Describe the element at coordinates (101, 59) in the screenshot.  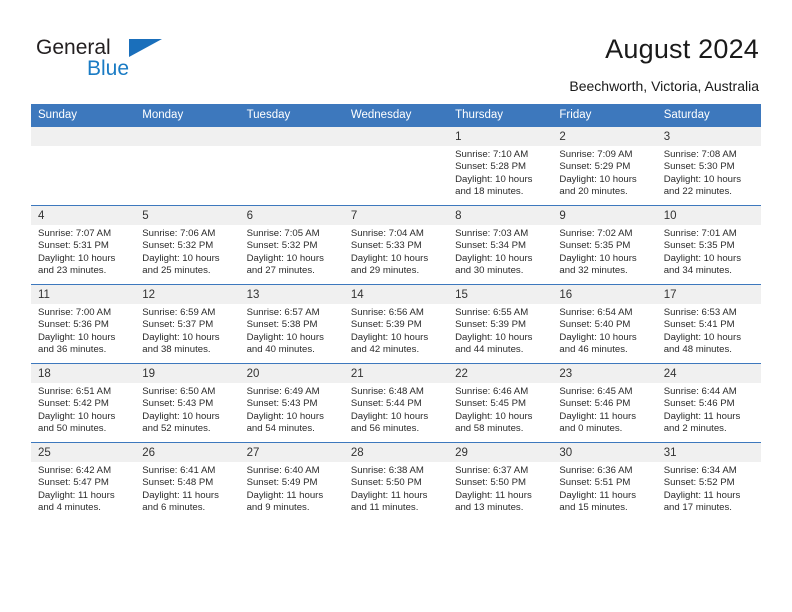
I see `logo: General Blue` at that location.